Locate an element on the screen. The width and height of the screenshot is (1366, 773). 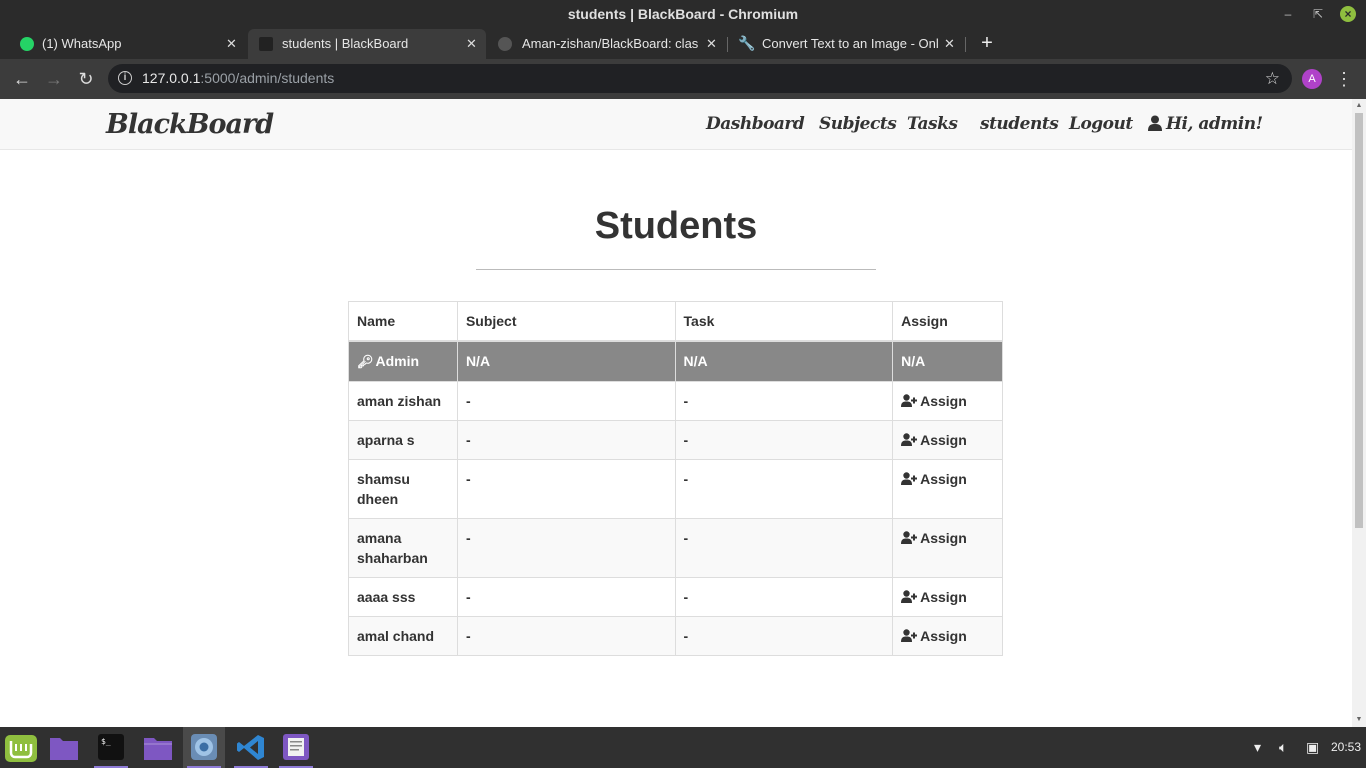
tab-text-to-image: 🔧 Convert Text to an Image - Onli ✕ is located at coordinates (846, 44).